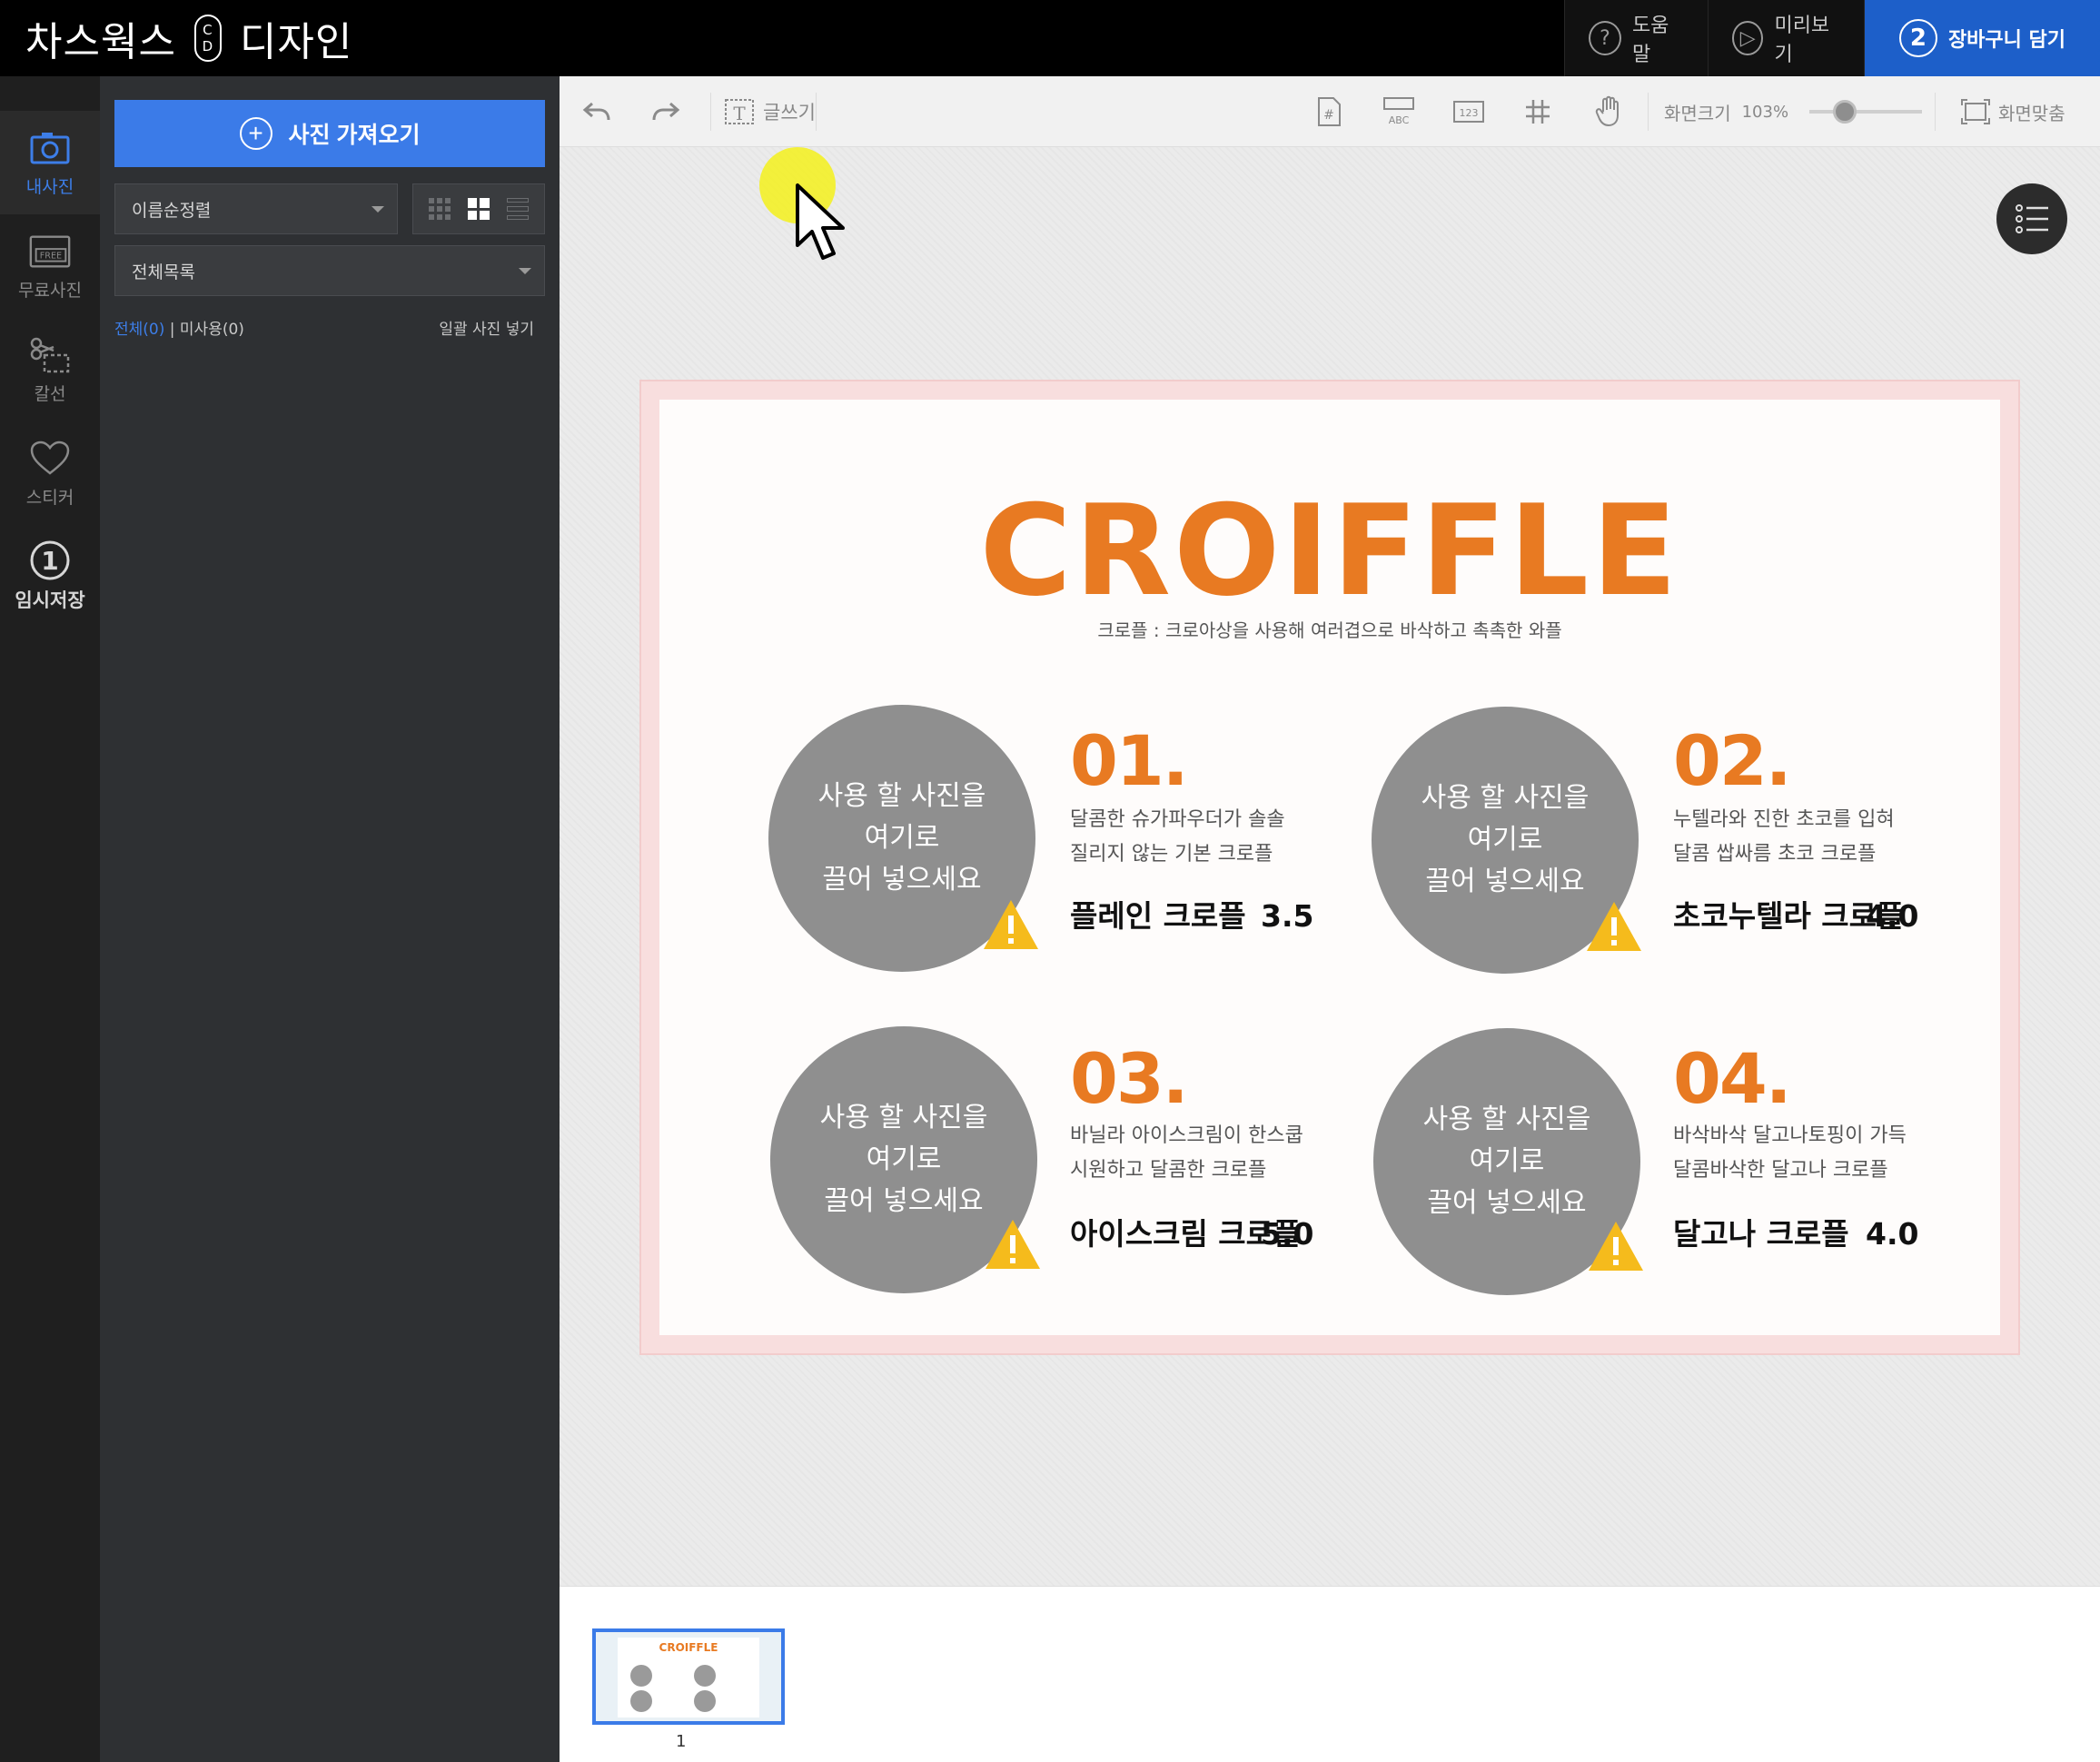  What do you see at coordinates (50, 560) in the screenshot?
I see `number-one-icon: 1` at bounding box center [50, 560].